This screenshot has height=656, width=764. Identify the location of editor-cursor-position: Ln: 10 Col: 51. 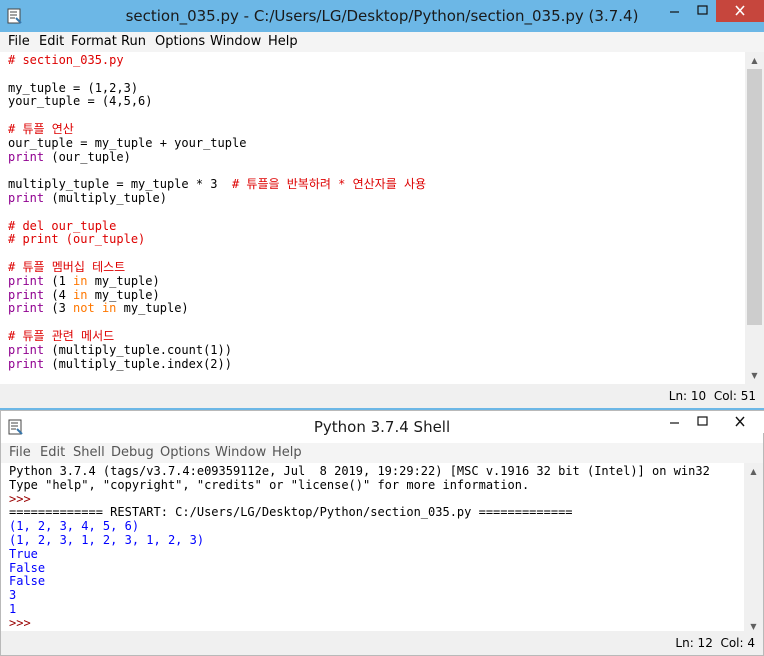
(712, 396).